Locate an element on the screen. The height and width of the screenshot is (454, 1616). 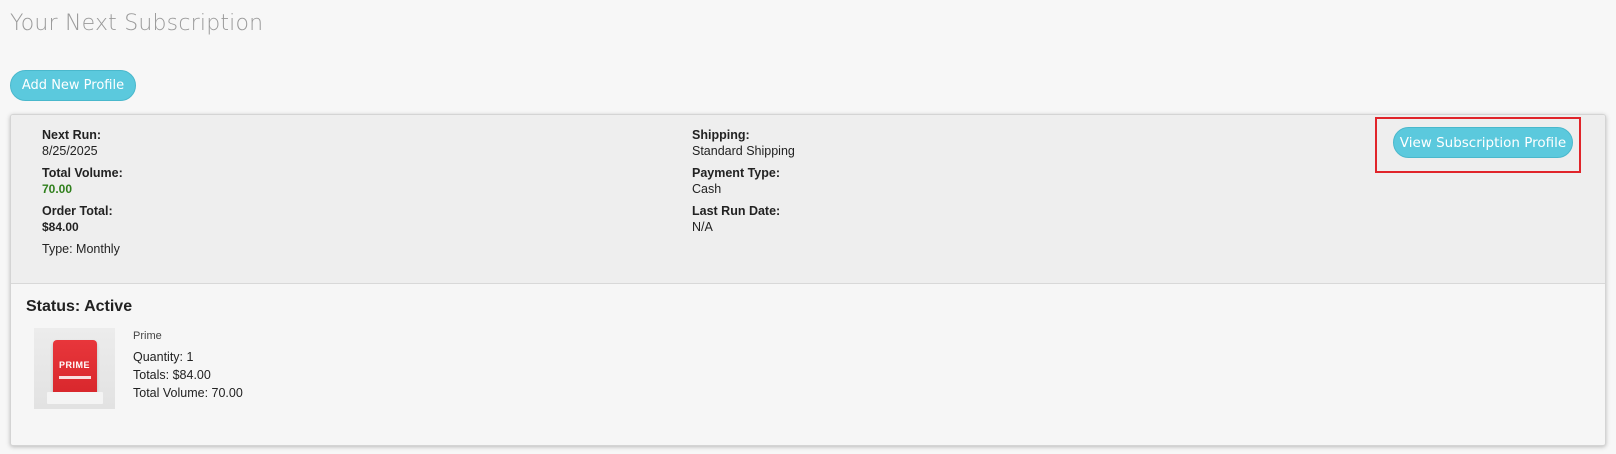
shipping-value: Standard Shipping is located at coordinates (743, 151).